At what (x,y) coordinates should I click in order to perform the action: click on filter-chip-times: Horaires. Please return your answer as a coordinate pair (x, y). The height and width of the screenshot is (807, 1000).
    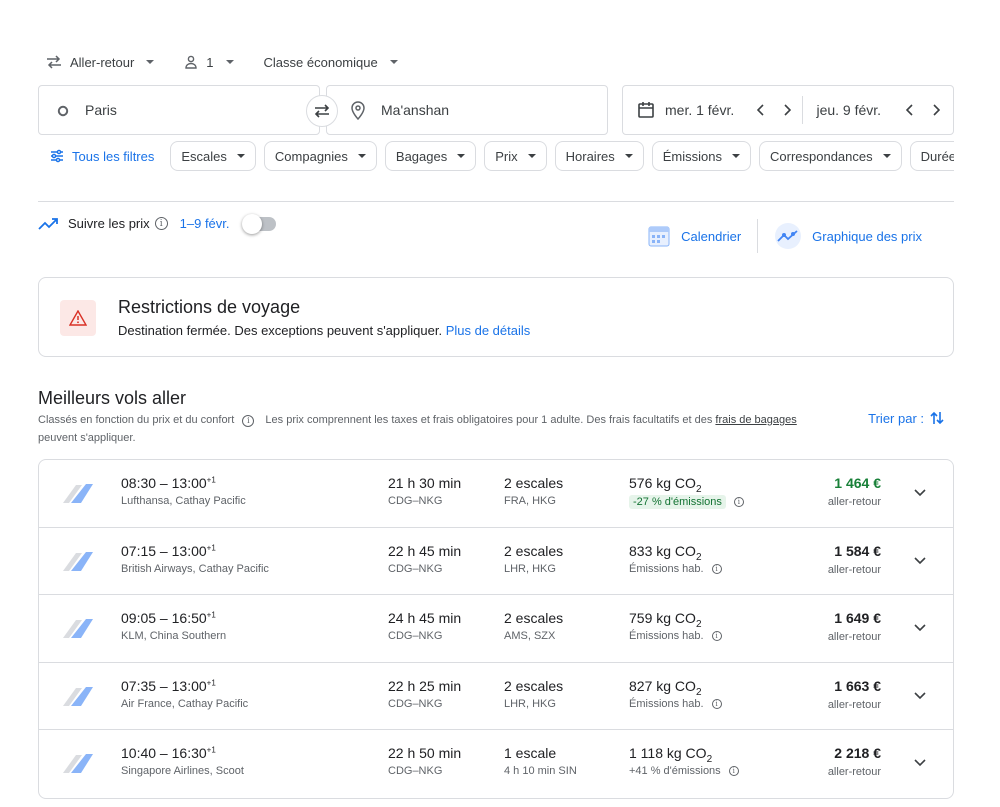
    Looking at the image, I should click on (599, 156).